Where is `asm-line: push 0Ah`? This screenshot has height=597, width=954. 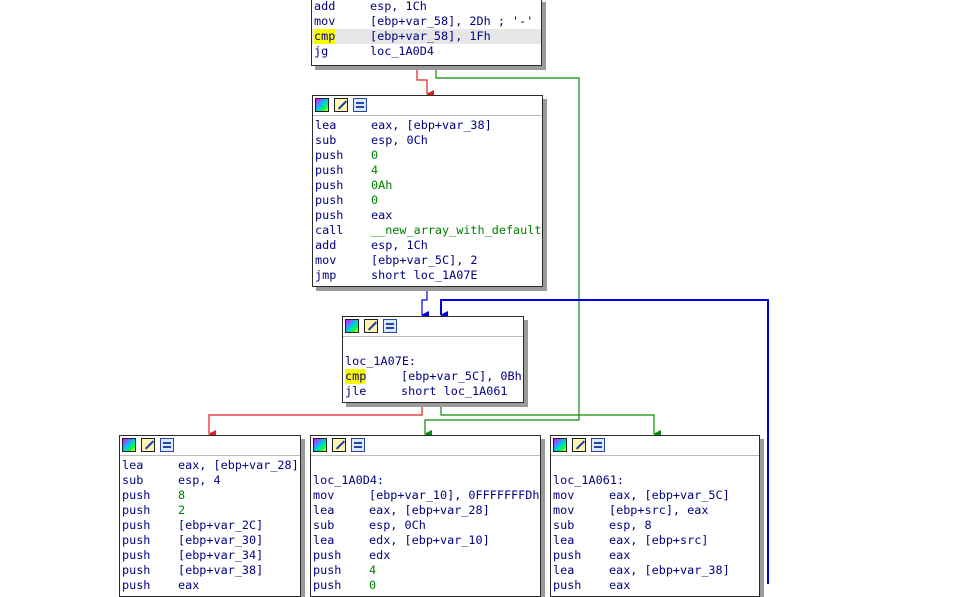 asm-line: push 0Ah is located at coordinates (354, 185).